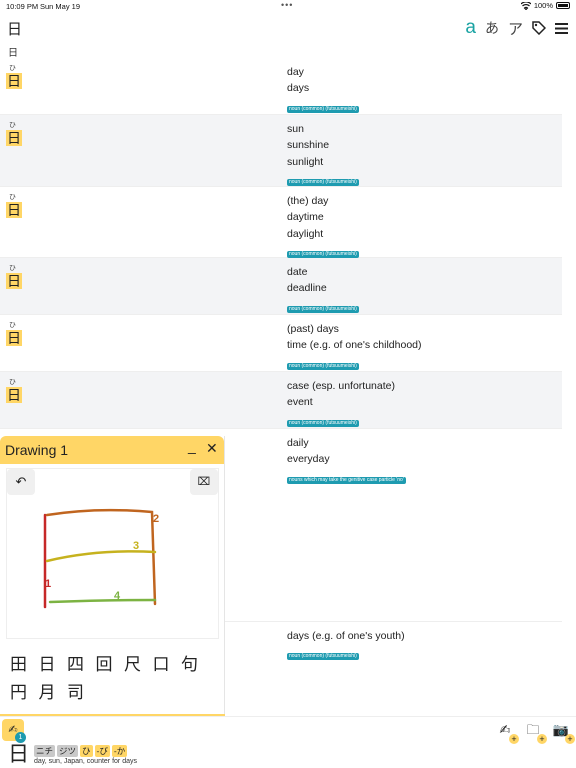 Image resolution: width=576 pixels, height=768 pixels. I want to click on romaji-toggle-button: a, so click(470, 28).